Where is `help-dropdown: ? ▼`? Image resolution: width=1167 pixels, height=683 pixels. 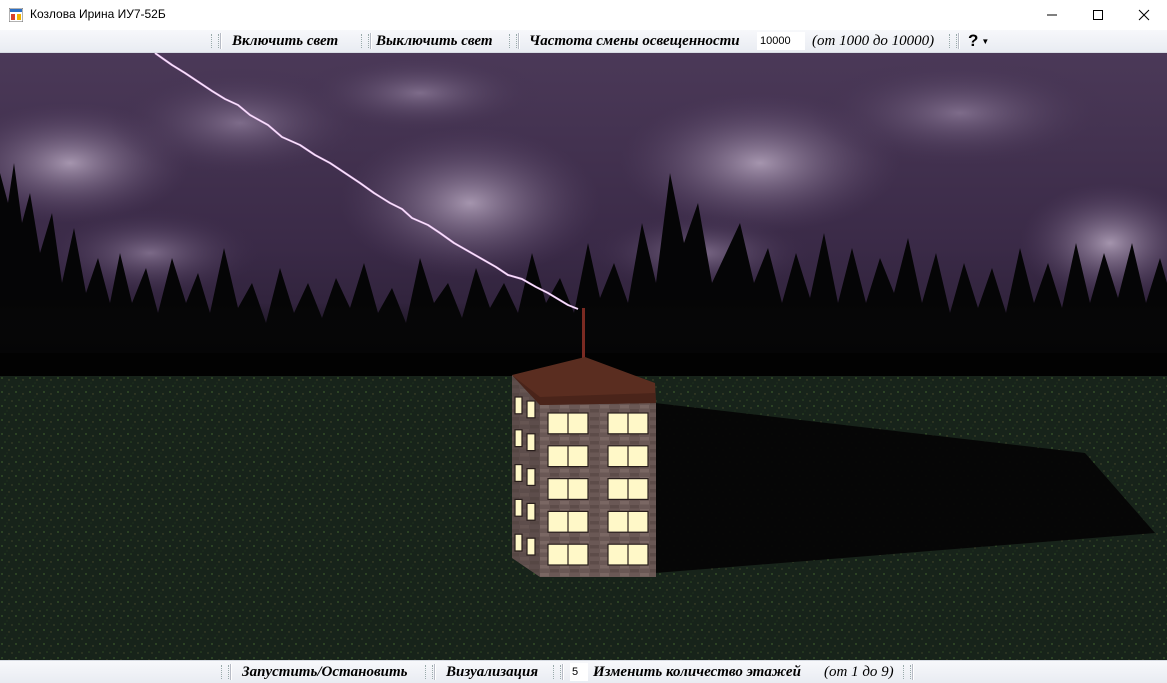
help-dropdown: ? ▼ is located at coordinates (978, 41).